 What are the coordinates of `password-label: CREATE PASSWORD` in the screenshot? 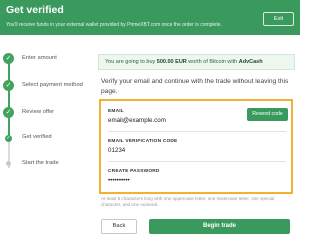 It's located at (134, 171).